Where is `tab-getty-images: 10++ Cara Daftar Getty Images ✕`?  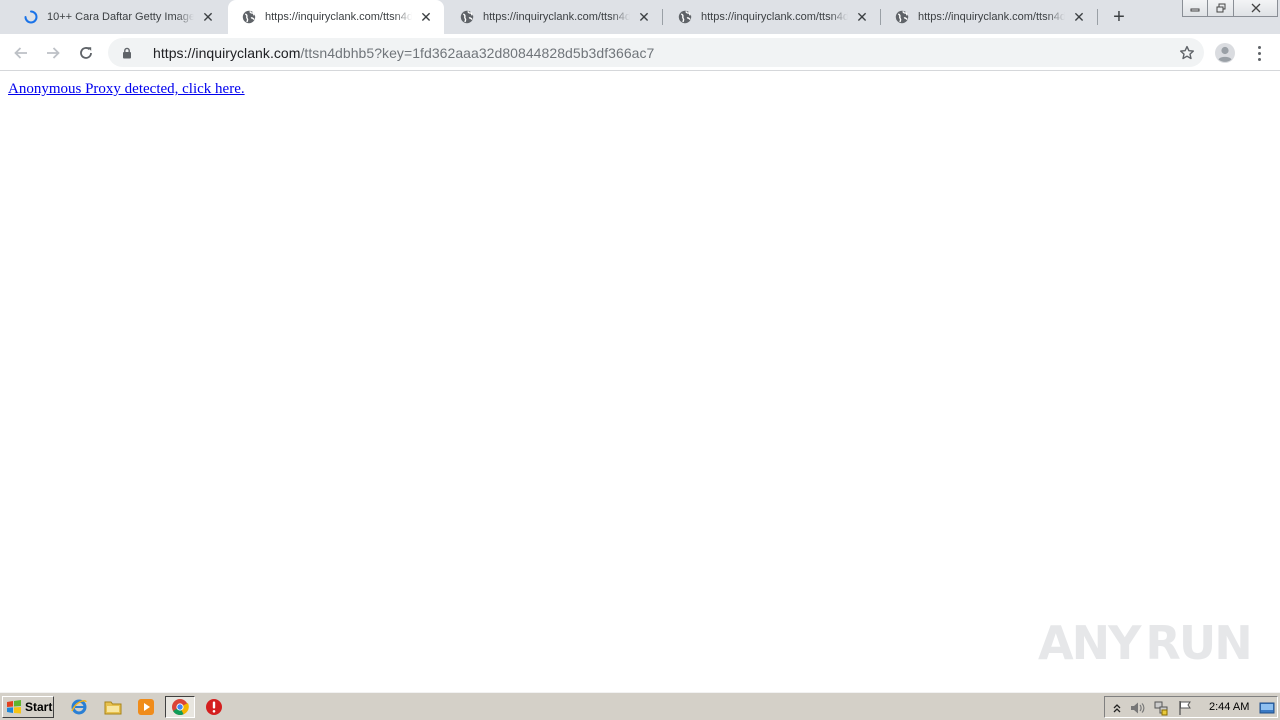
tab-getty-images: 10++ Cara Daftar Getty Images ✕ is located at coordinates (118, 17).